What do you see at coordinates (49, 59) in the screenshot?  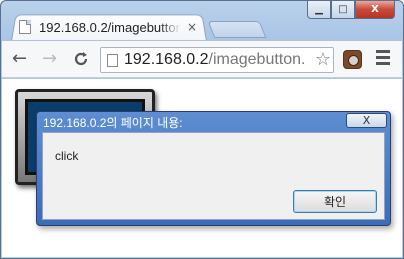 I see `forward-arrow-icon: →` at bounding box center [49, 59].